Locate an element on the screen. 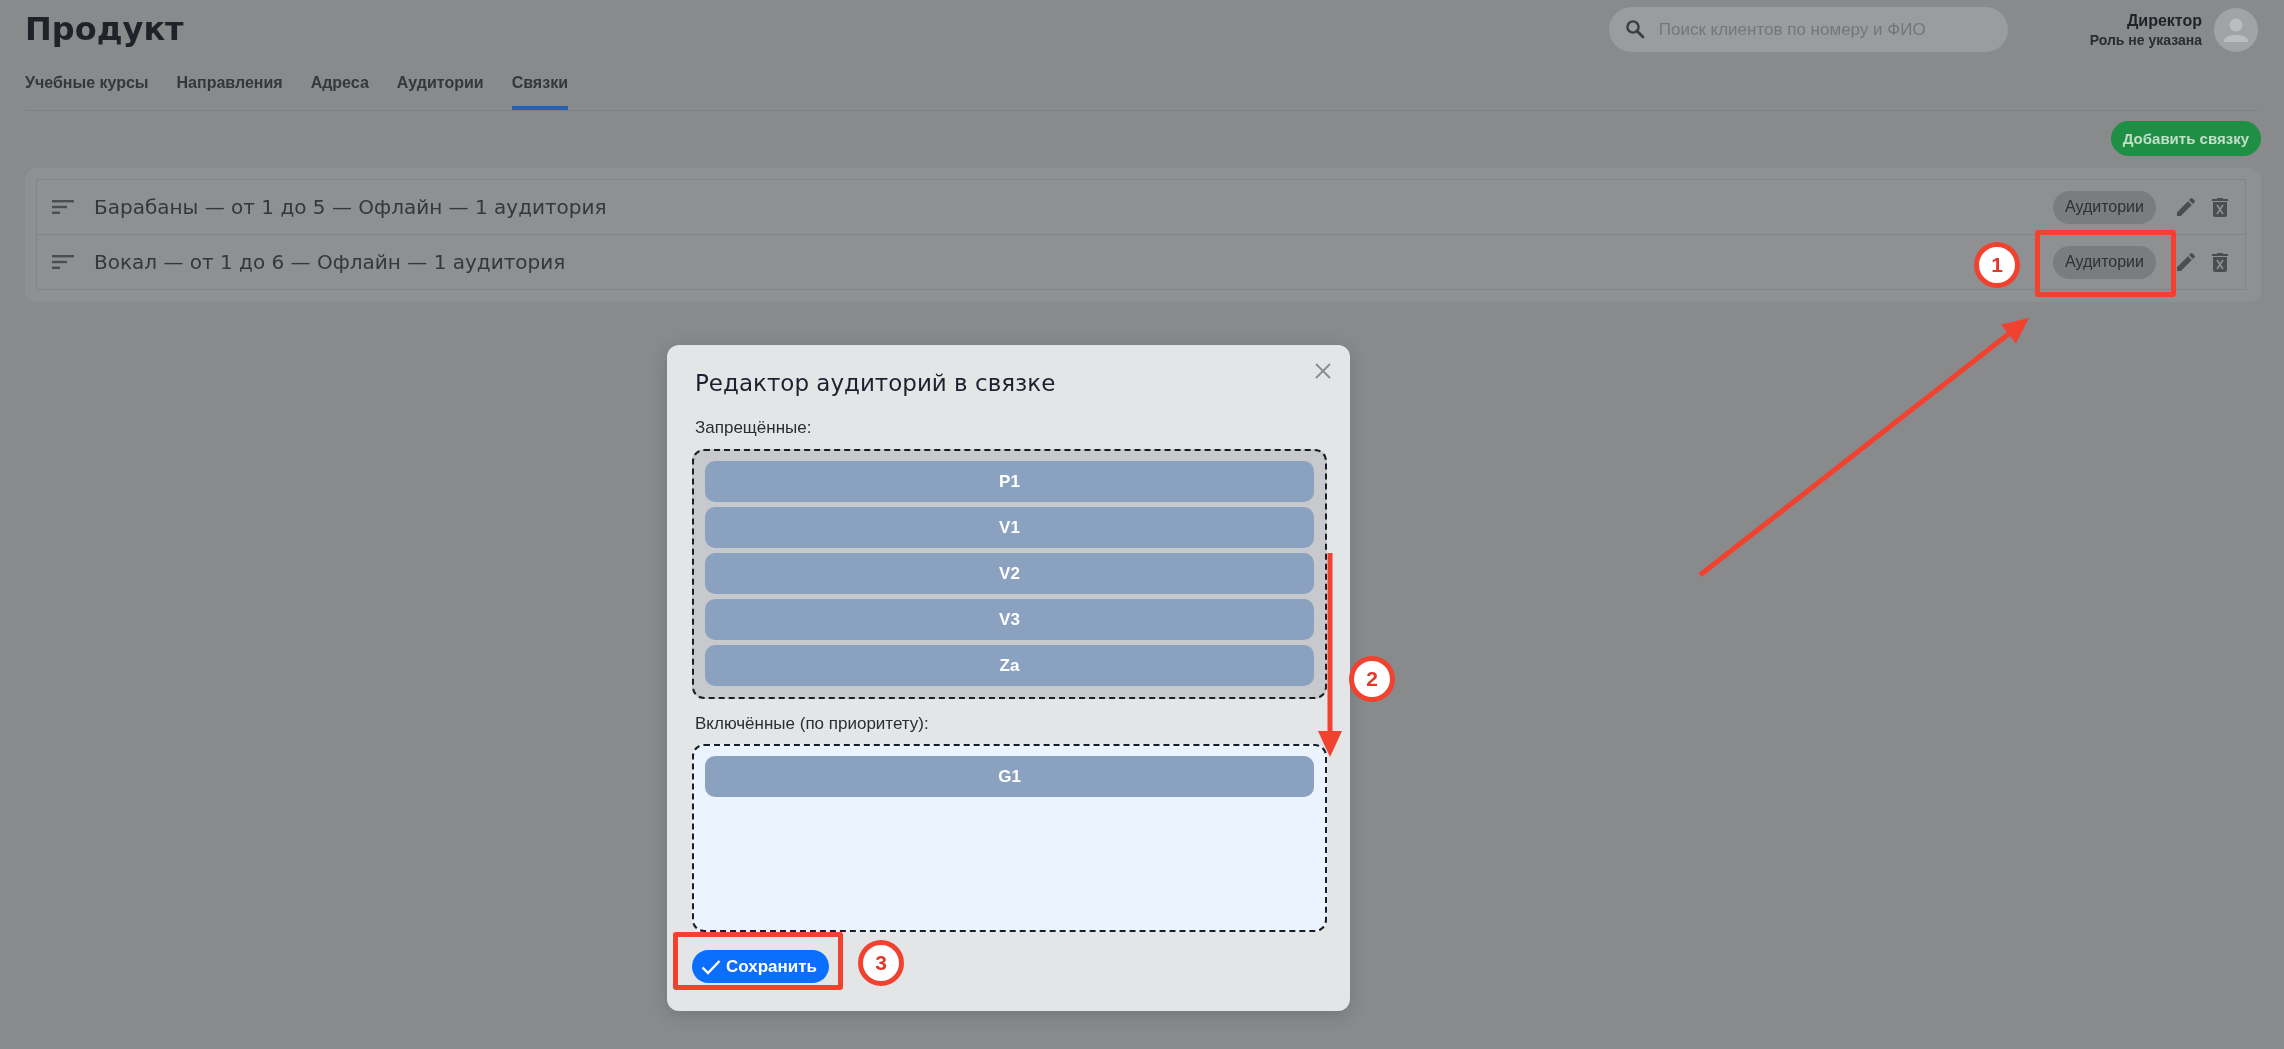 This screenshot has height=1049, width=2284. bundle-title: Вокал — от 1 до 6 — Офлайн — 1 аудитория is located at coordinates (330, 262).